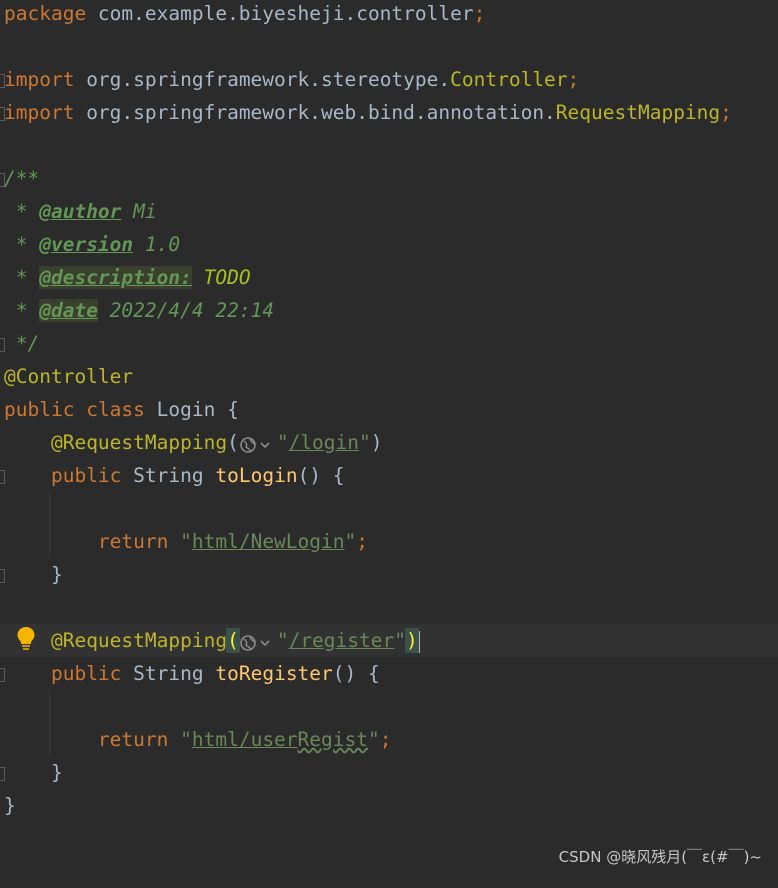 The image size is (778, 888). I want to click on doc-comment-version: * @version 1.0, so click(389, 244).